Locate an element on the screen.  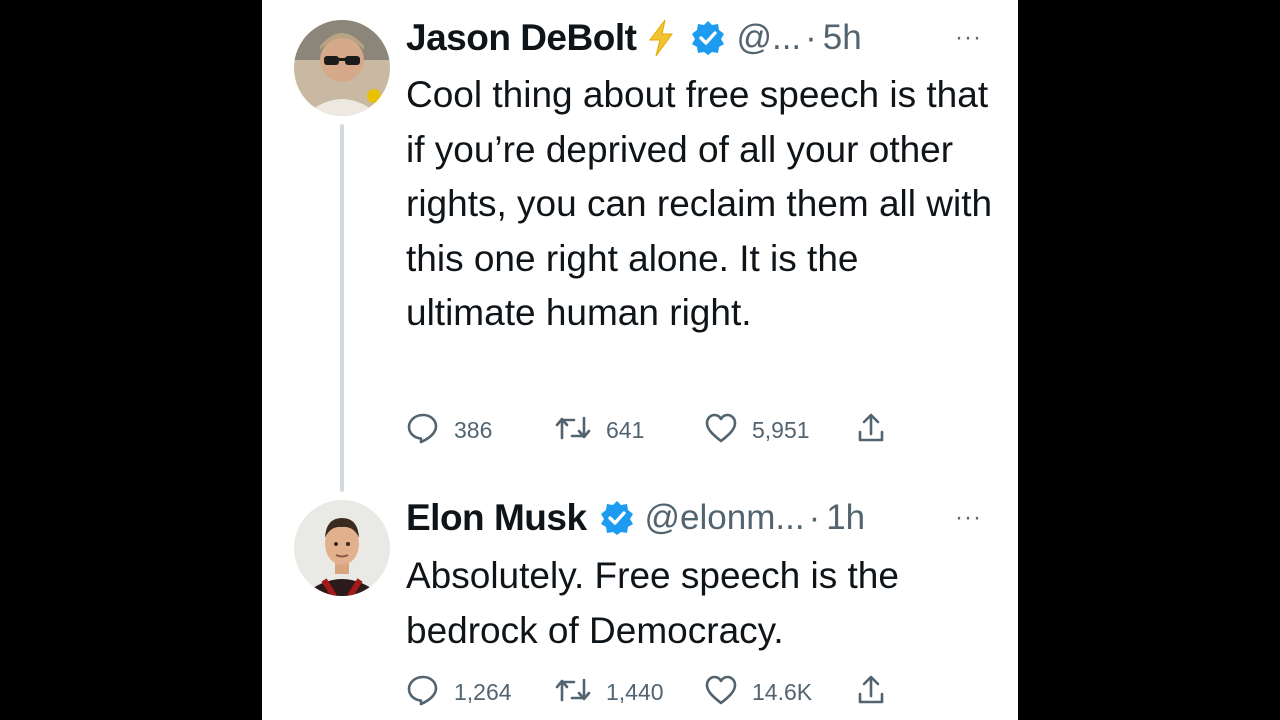
like-button: 5,951 is located at coordinates (757, 430).